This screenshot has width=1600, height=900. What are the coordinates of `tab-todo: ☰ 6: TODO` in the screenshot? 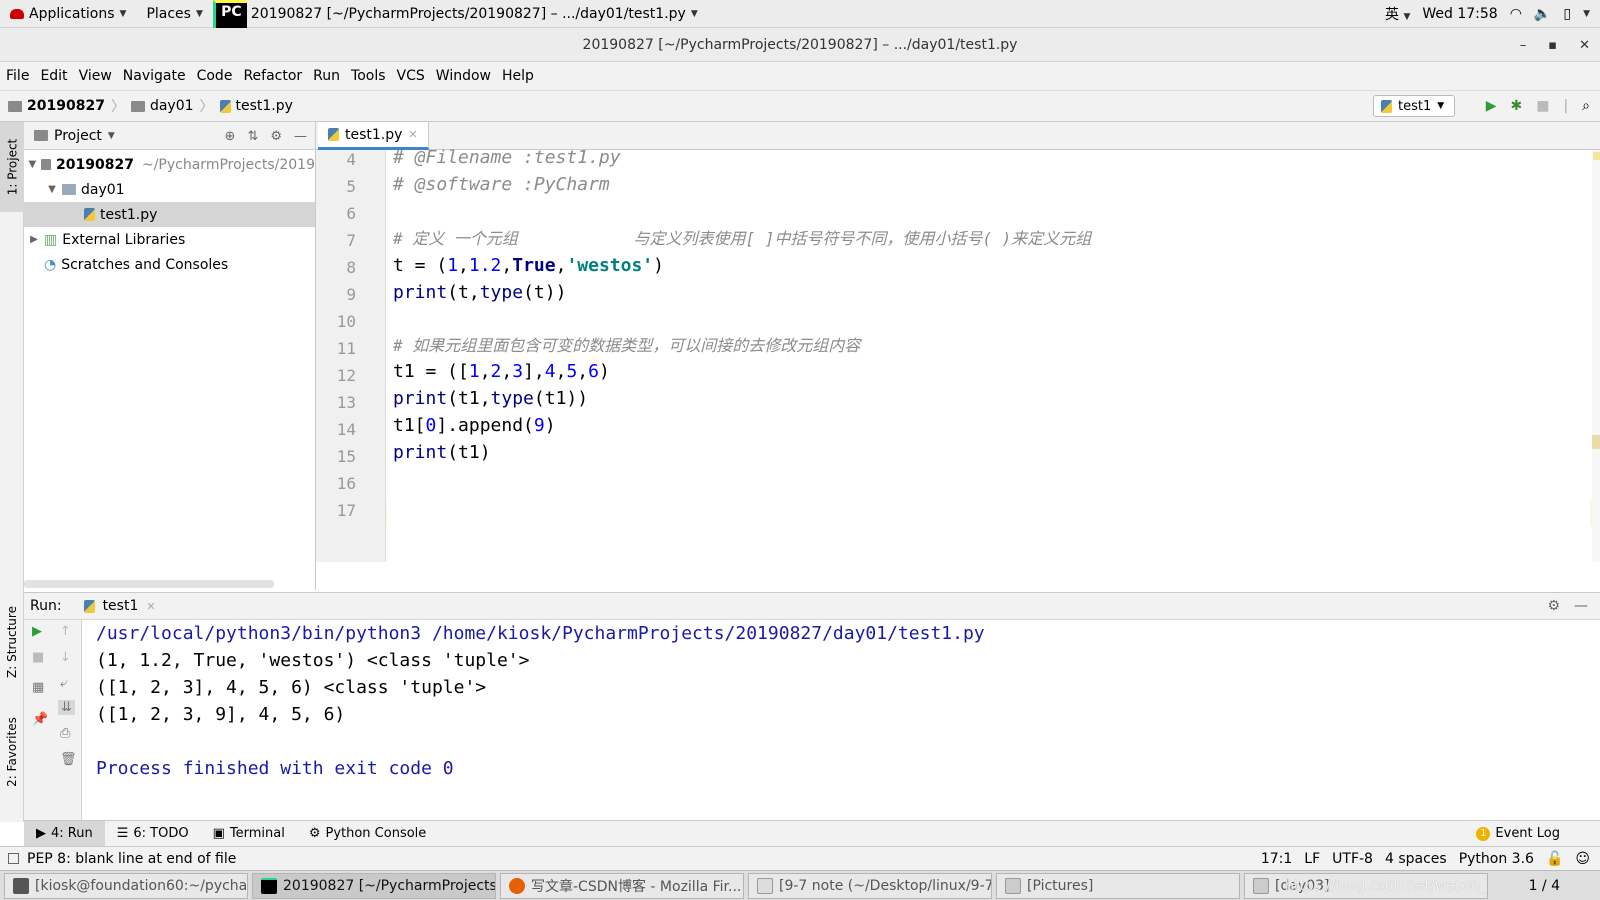 It's located at (153, 834).